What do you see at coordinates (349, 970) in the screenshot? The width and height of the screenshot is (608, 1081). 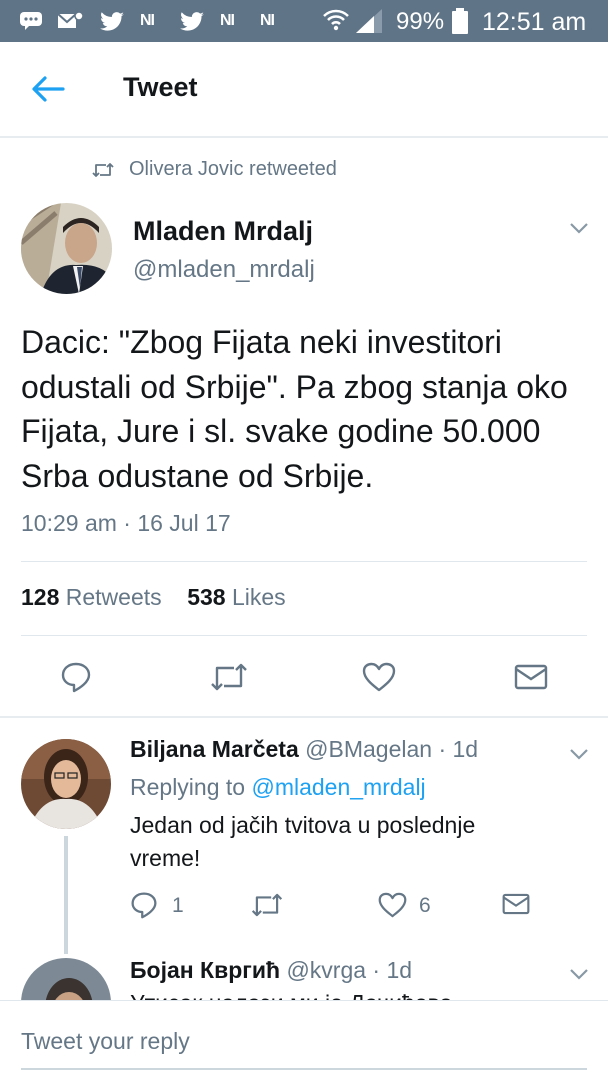 I see `reply-author-handle: @kvrga · 1d` at bounding box center [349, 970].